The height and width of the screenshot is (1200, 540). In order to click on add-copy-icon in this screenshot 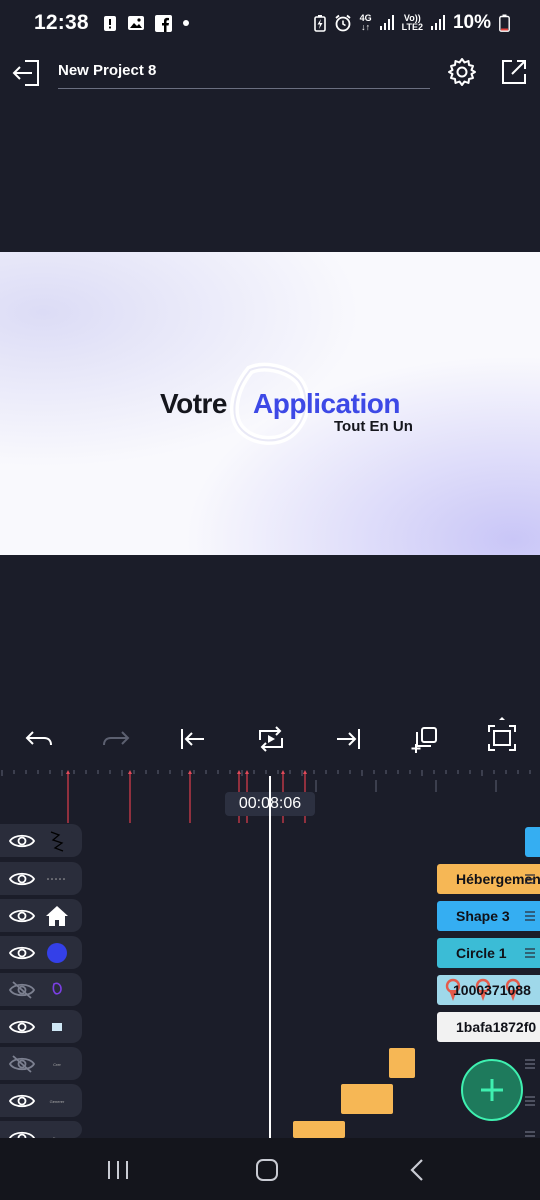, I will do `click(424, 740)`.